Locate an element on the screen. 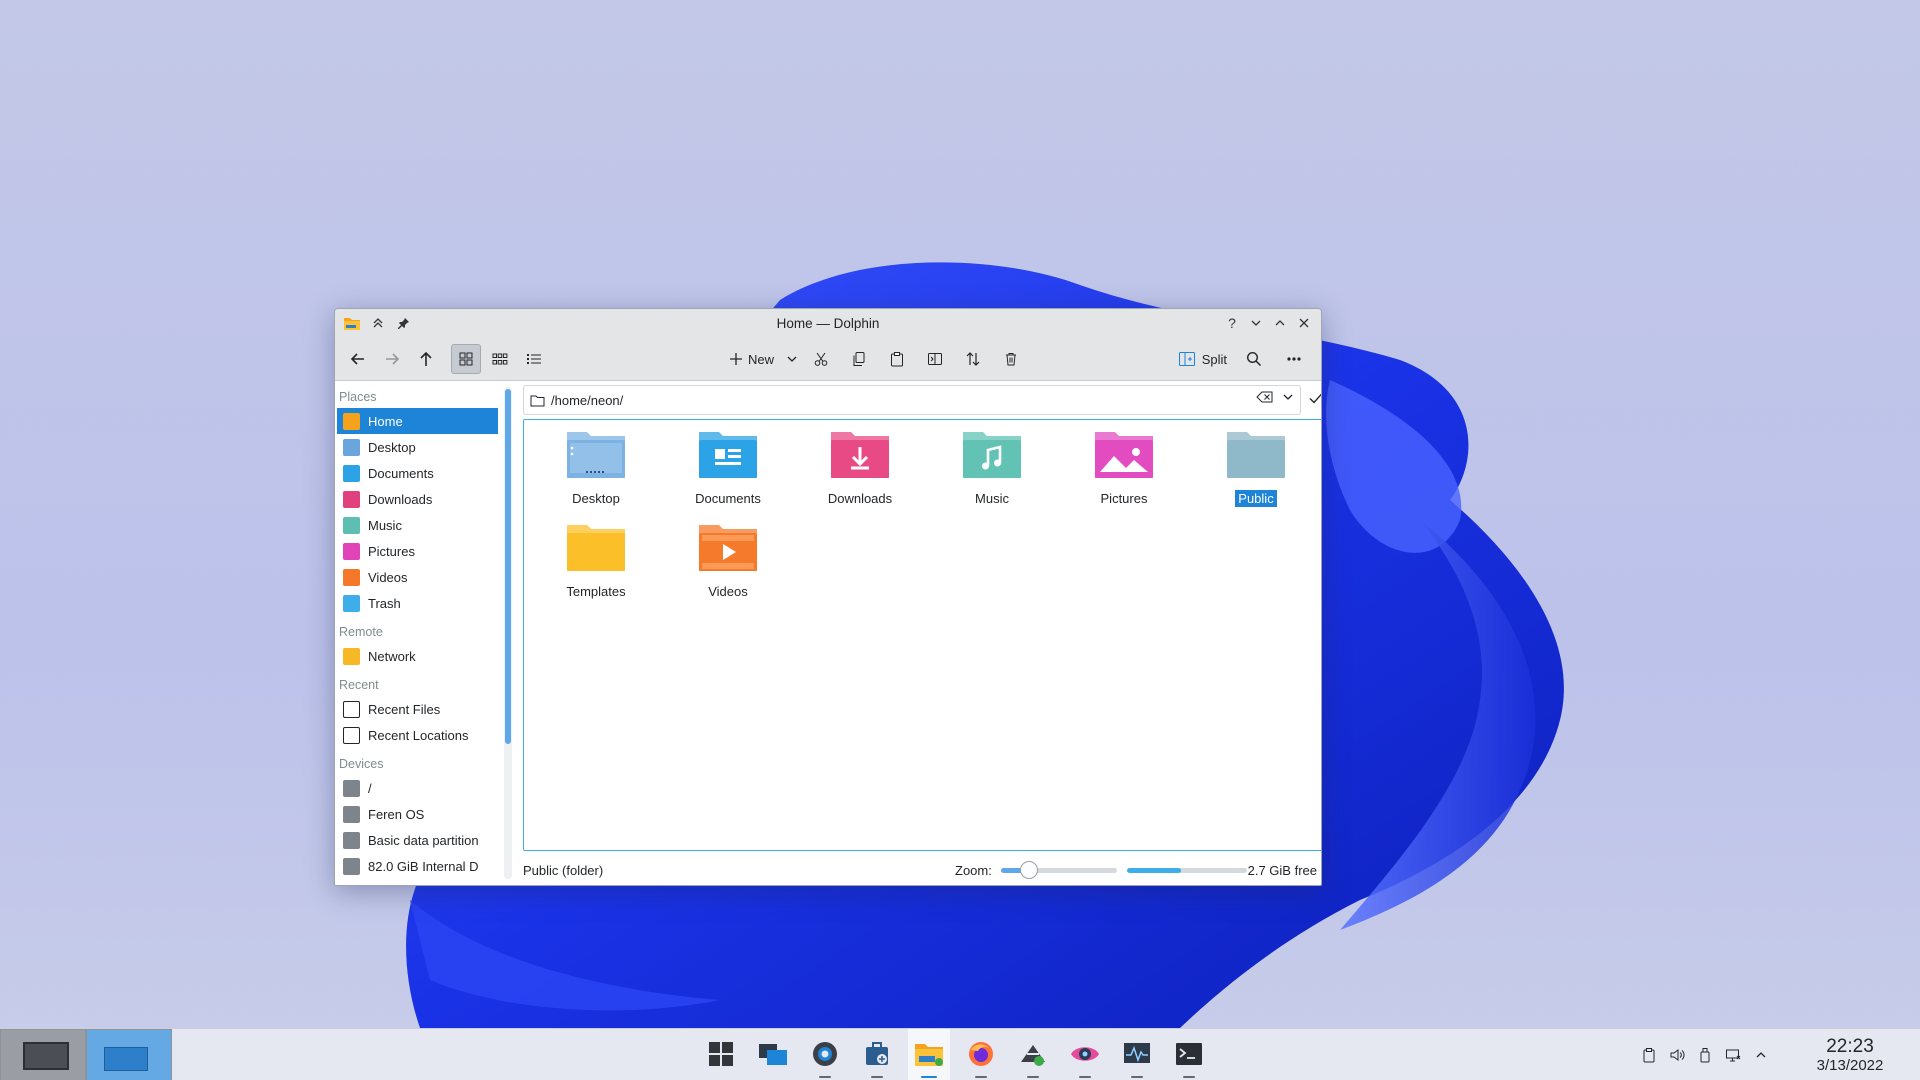 This screenshot has width=1920, height=1080. sidebar-item: Pictures is located at coordinates (417, 551).